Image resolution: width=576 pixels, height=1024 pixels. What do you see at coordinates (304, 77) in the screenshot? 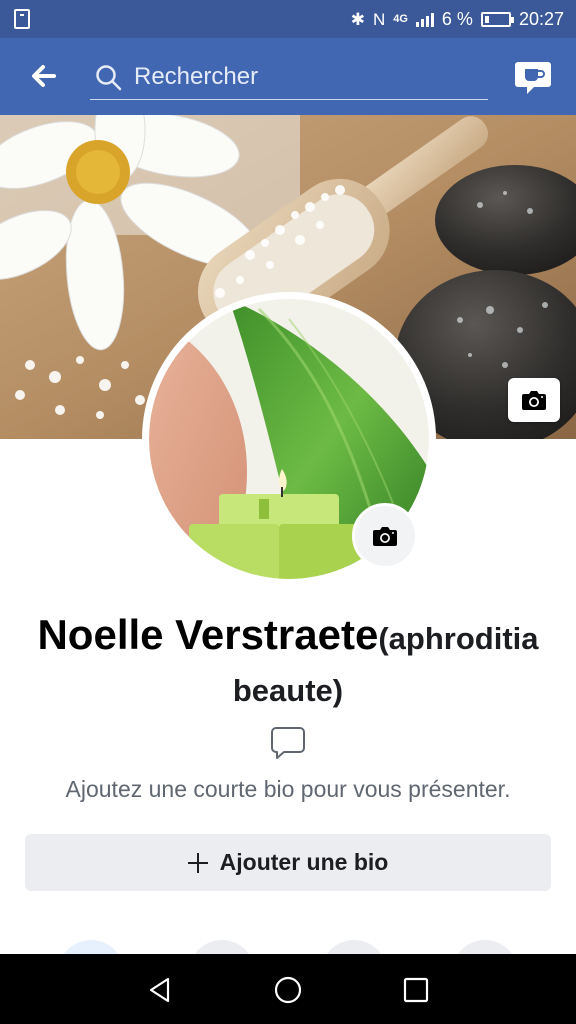
I see `search-input` at bounding box center [304, 77].